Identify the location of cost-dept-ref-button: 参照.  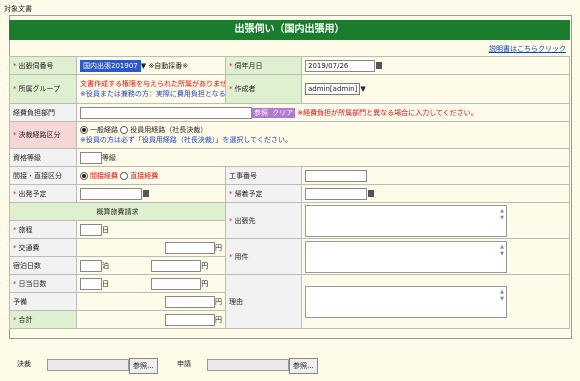
(261, 112).